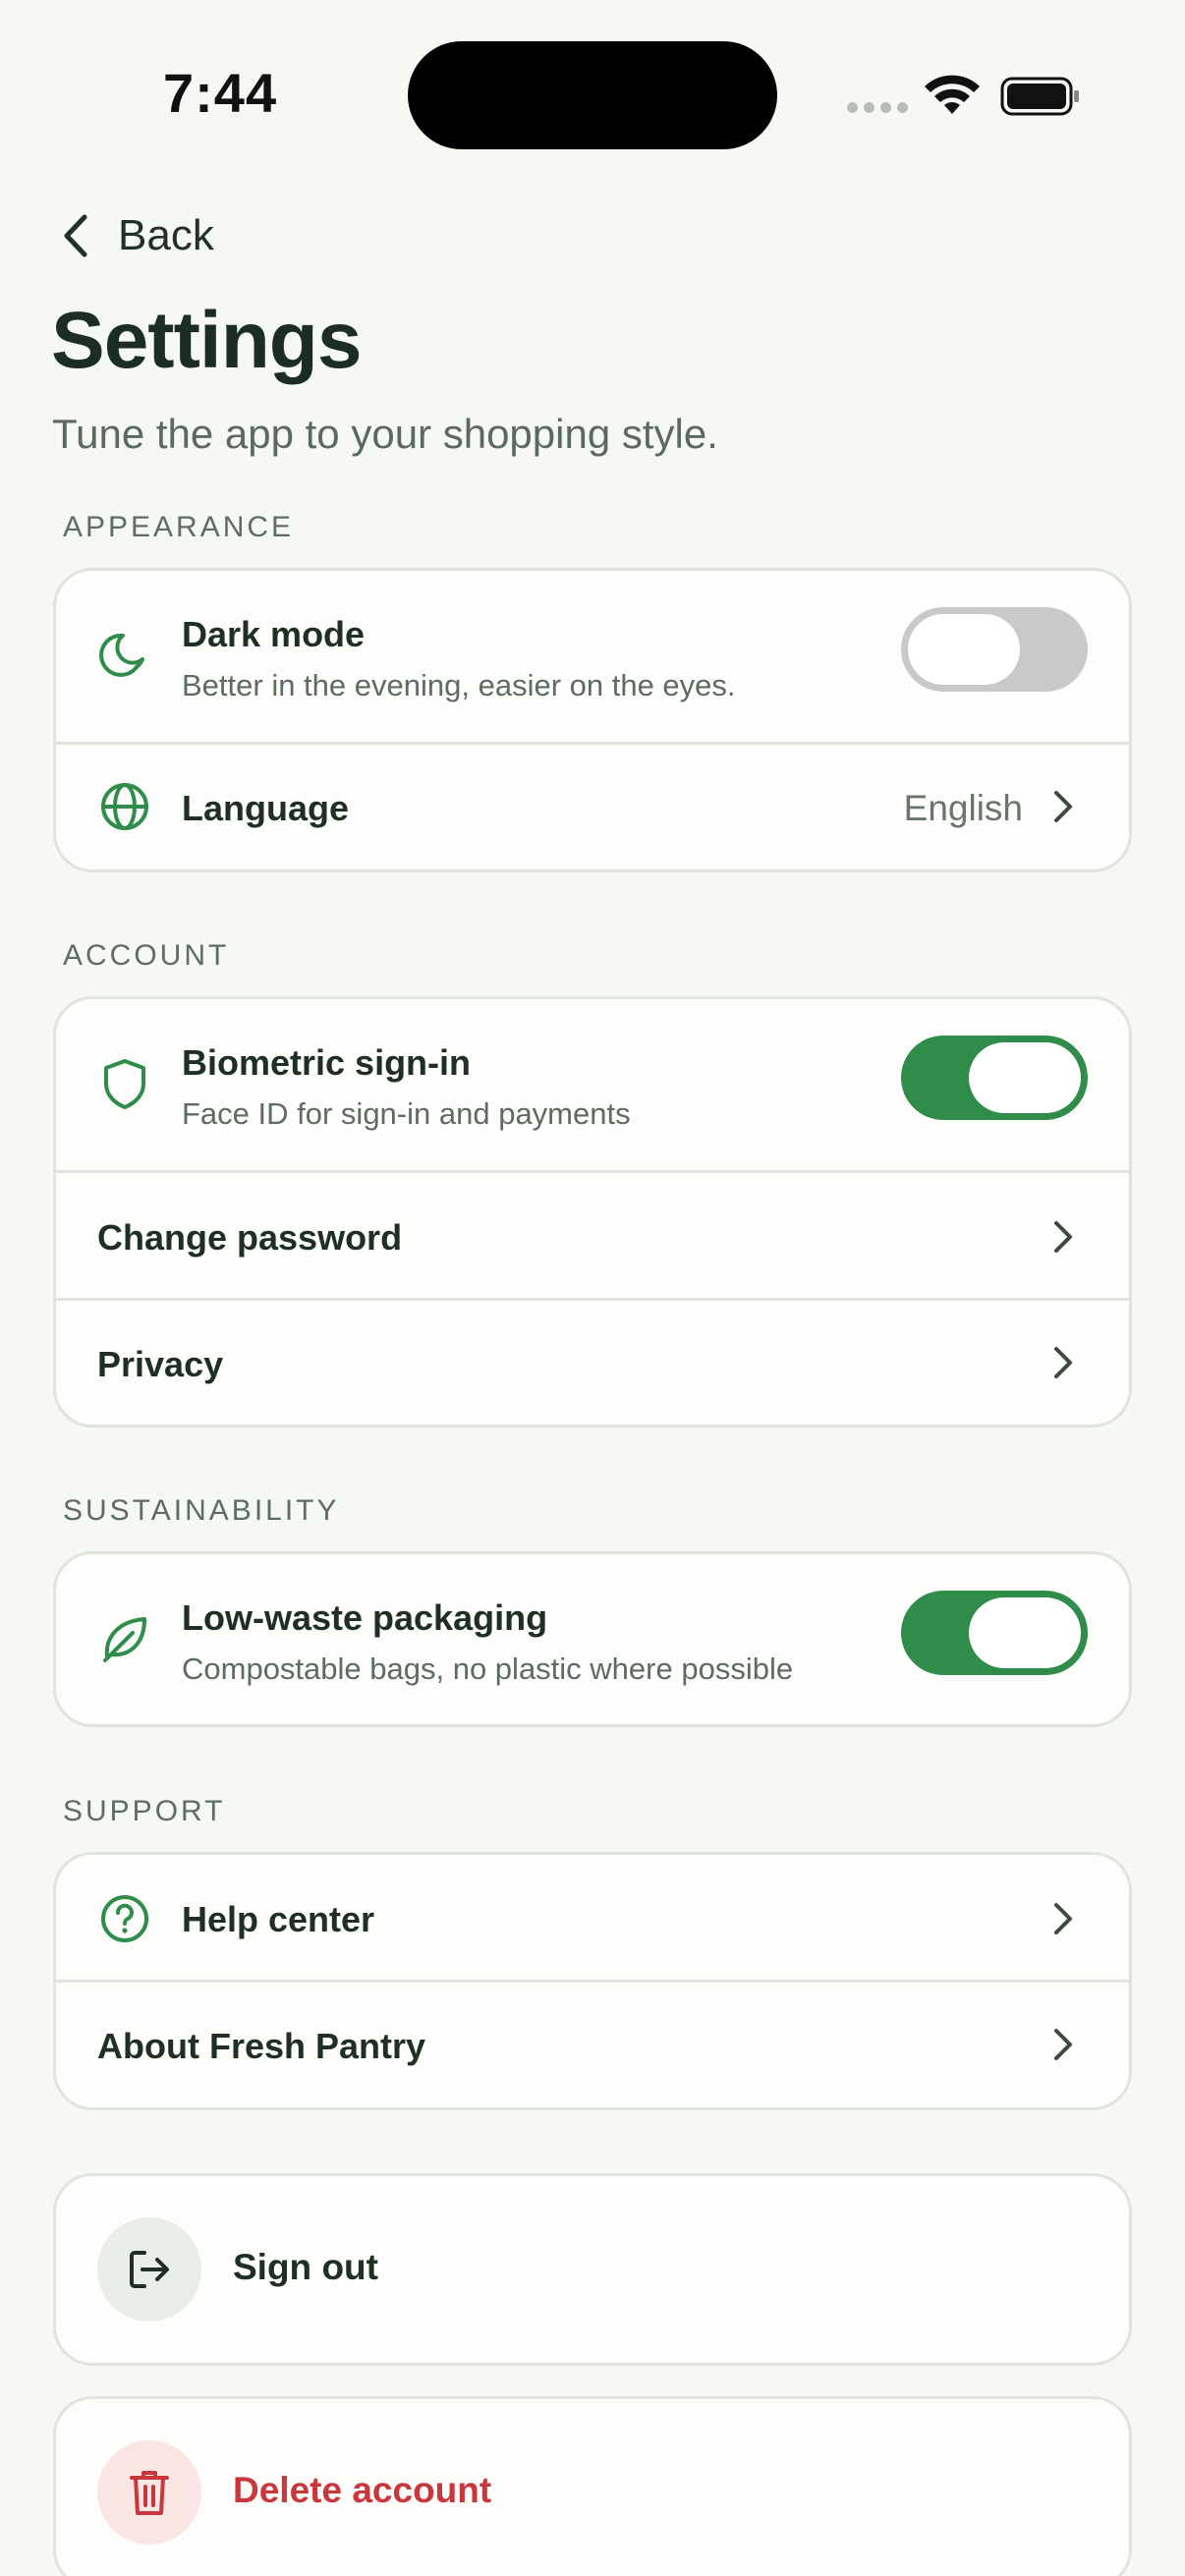 This screenshot has width=1185, height=2576. I want to click on status-time: 7:44, so click(221, 93).